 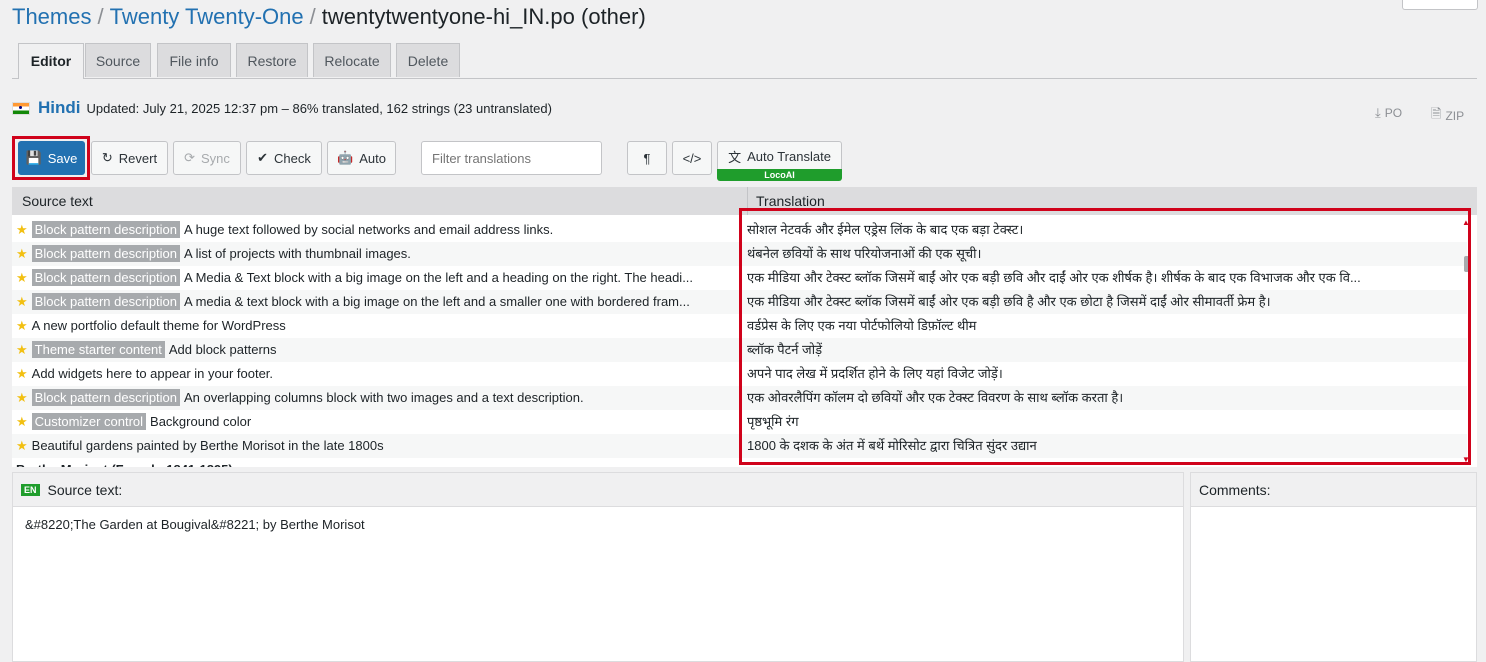 What do you see at coordinates (215, 158) in the screenshot?
I see `sync-label: Sync` at bounding box center [215, 158].